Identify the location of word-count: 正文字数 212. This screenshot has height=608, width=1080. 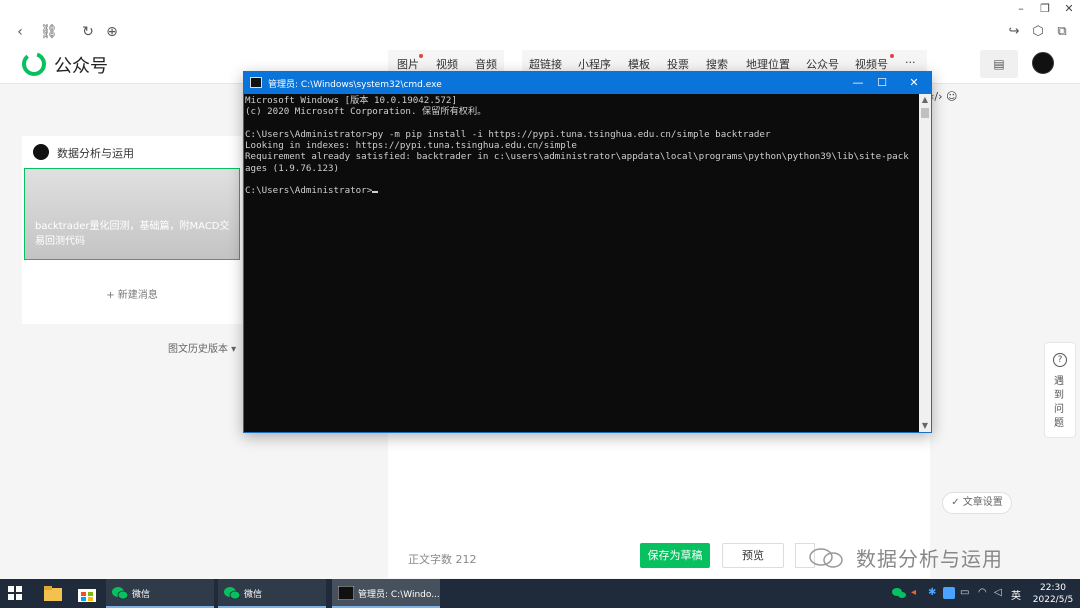
(442, 559).